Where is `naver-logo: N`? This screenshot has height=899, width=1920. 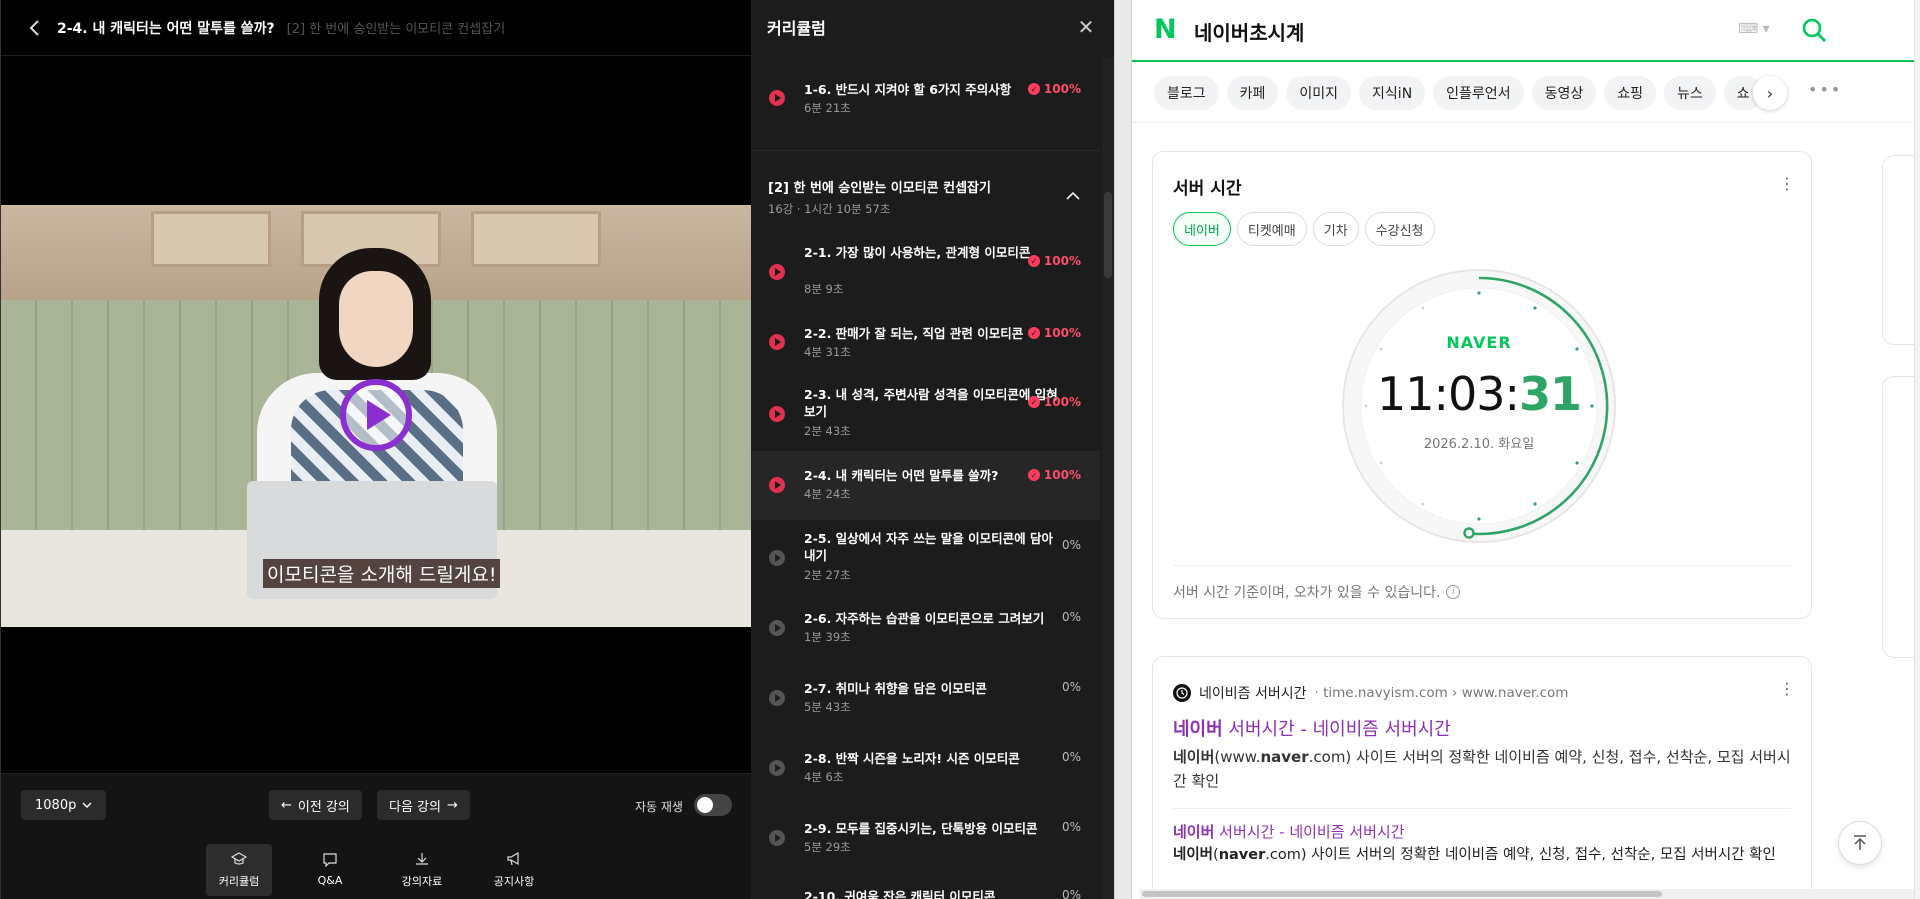
naver-logo: N is located at coordinates (1167, 30).